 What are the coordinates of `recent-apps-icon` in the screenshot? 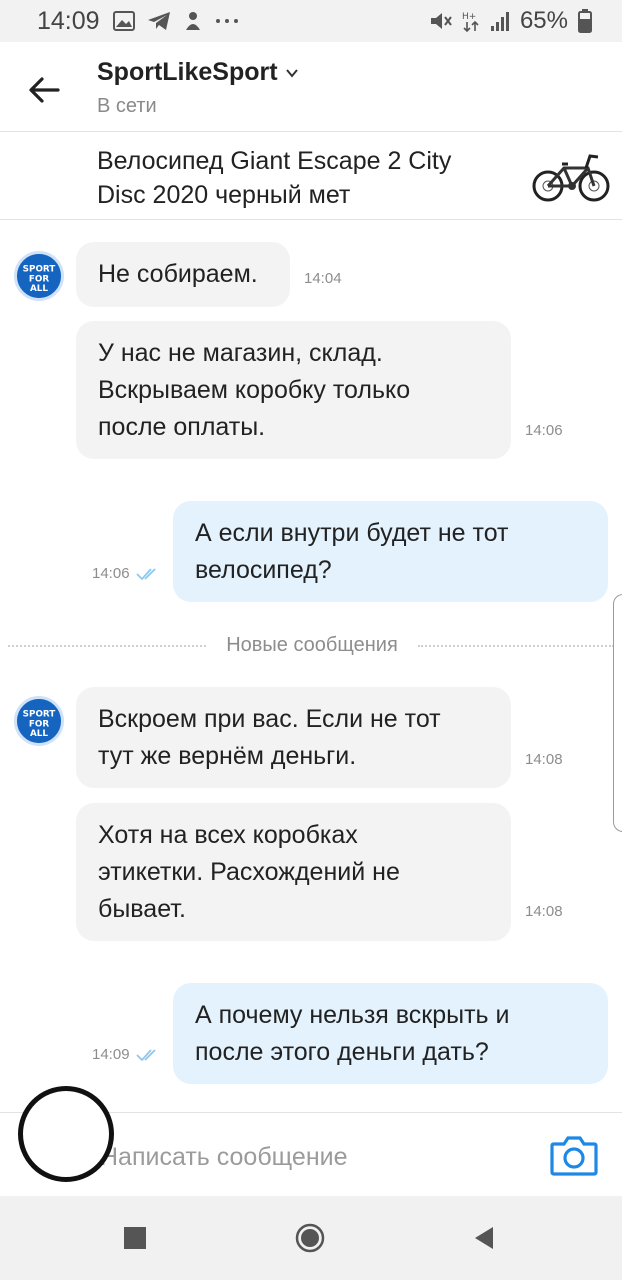 It's located at (135, 1238).